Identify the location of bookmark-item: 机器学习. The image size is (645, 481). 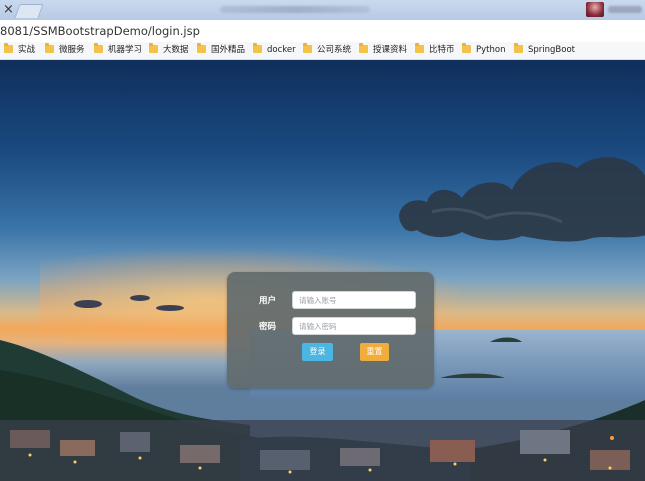
(118, 50).